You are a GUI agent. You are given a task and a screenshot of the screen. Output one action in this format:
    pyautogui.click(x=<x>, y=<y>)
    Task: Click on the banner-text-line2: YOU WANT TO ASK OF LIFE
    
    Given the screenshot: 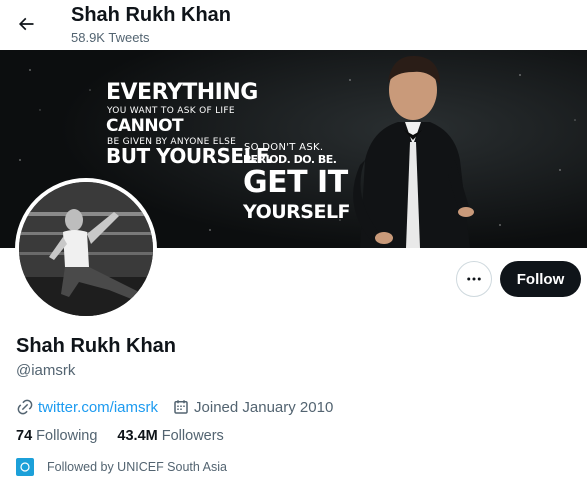 What is the action you would take?
    pyautogui.click(x=171, y=111)
    